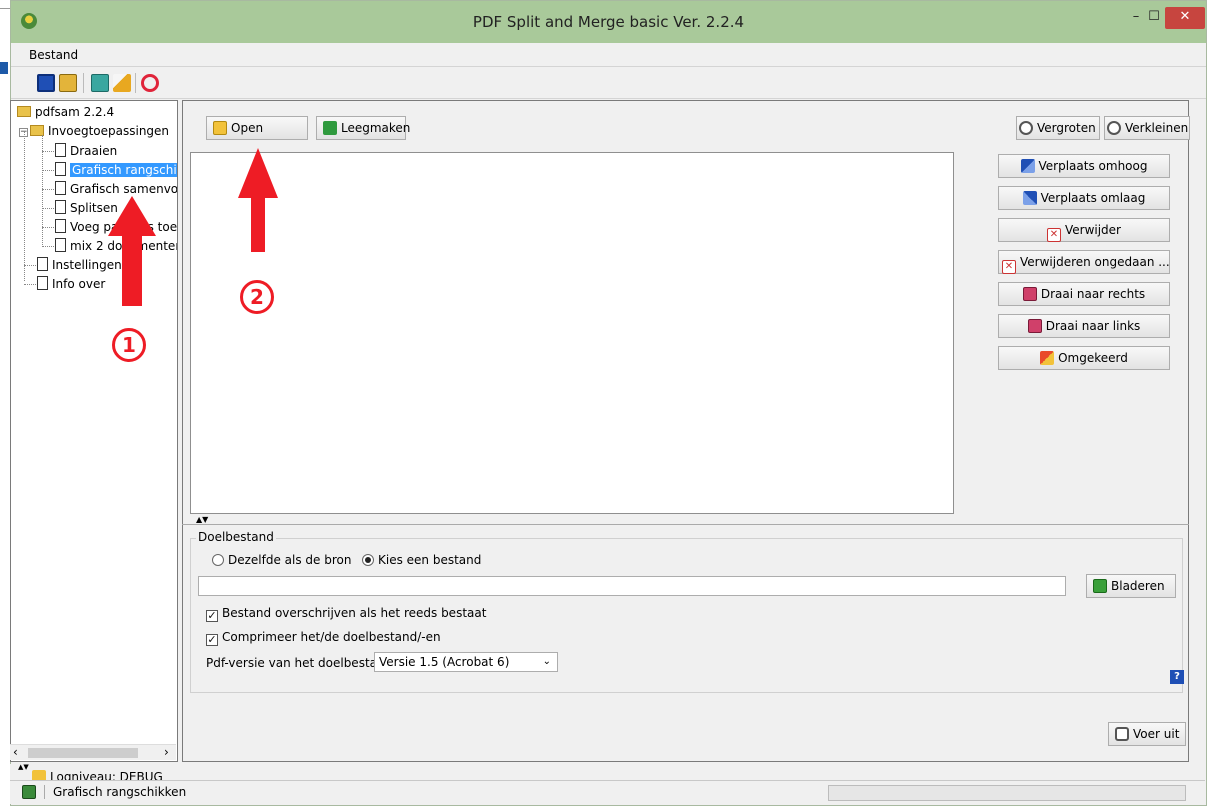 The width and height of the screenshot is (1208, 807). Describe the element at coordinates (257, 297) in the screenshot. I see `annotation-marker-2: 2` at that location.